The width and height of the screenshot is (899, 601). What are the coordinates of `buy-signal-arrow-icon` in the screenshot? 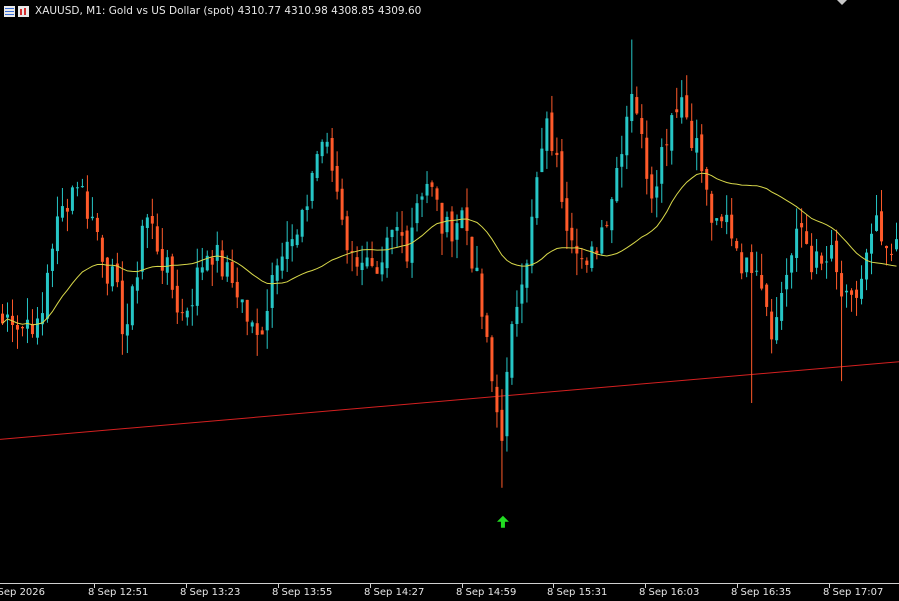 It's located at (502, 521).